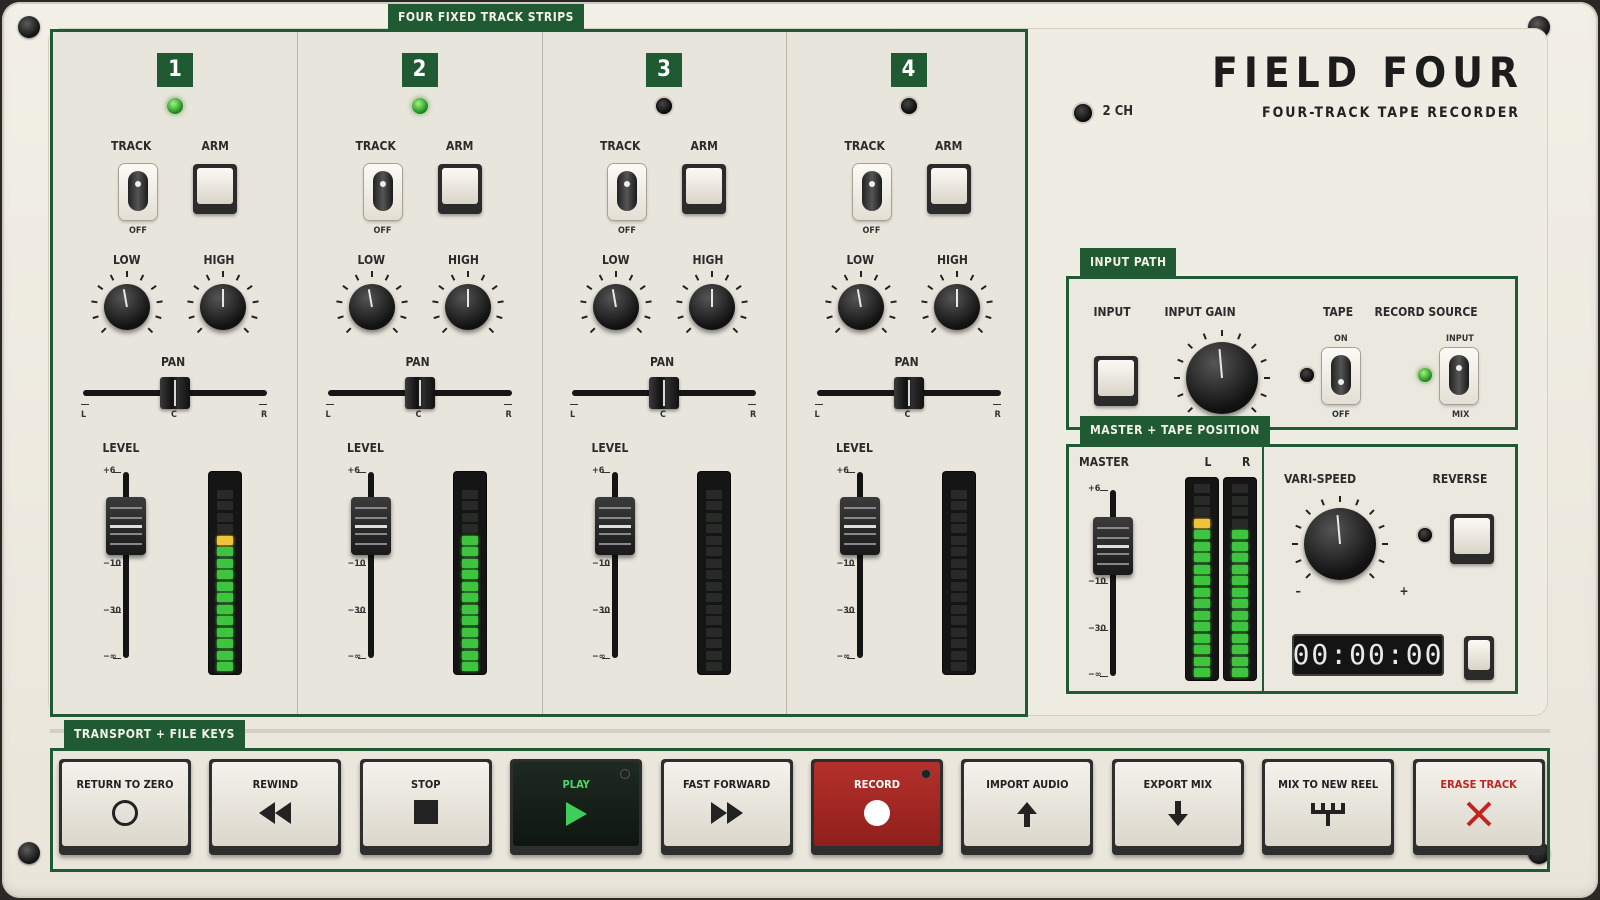 The height and width of the screenshot is (900, 1600). I want to click on button-face: REWIND, so click(275, 804).